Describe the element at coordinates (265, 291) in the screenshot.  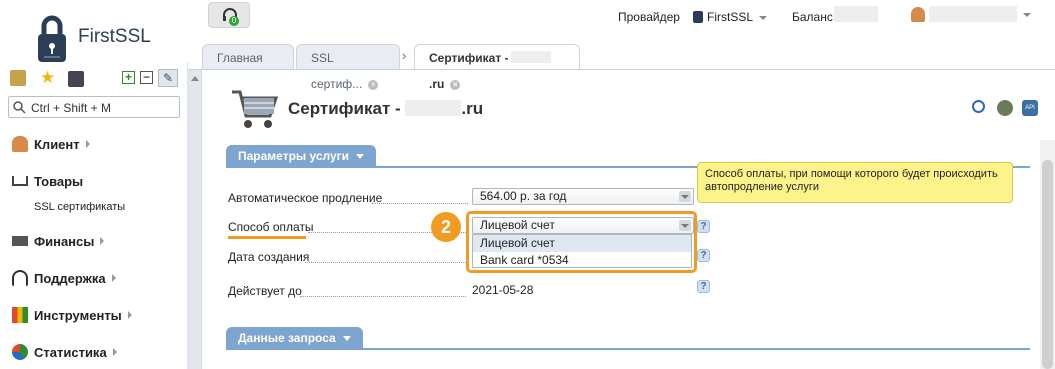
I see `valid-until-label: Действует до` at that location.